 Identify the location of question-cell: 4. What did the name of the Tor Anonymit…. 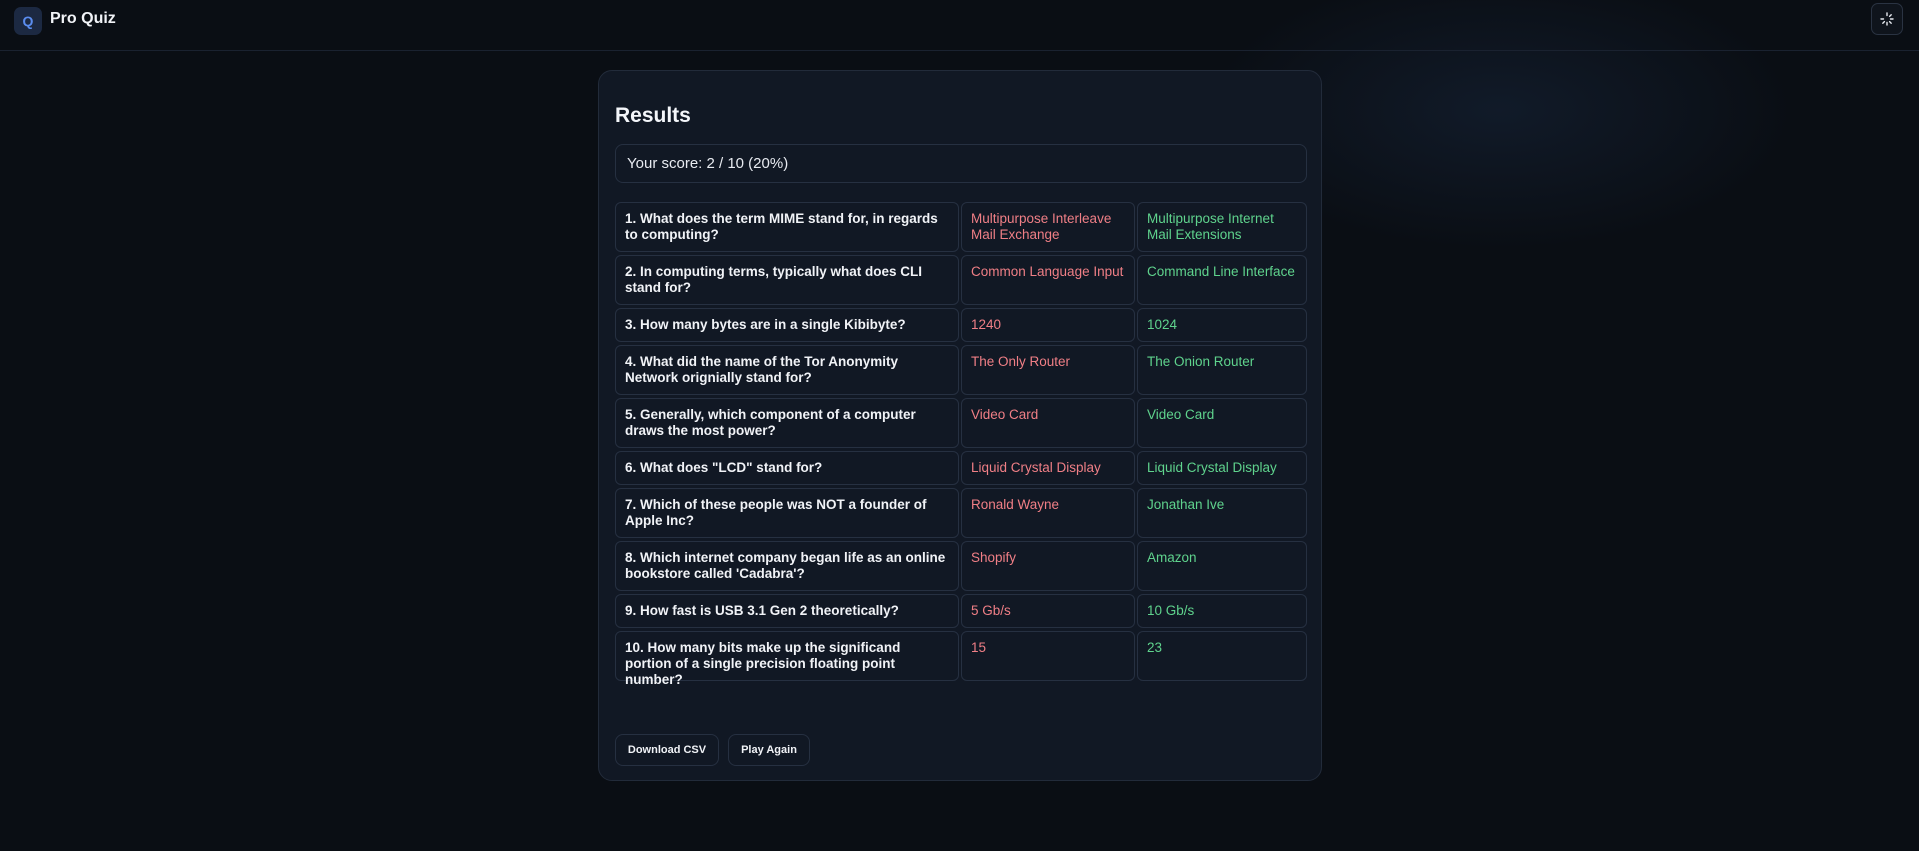
(787, 370).